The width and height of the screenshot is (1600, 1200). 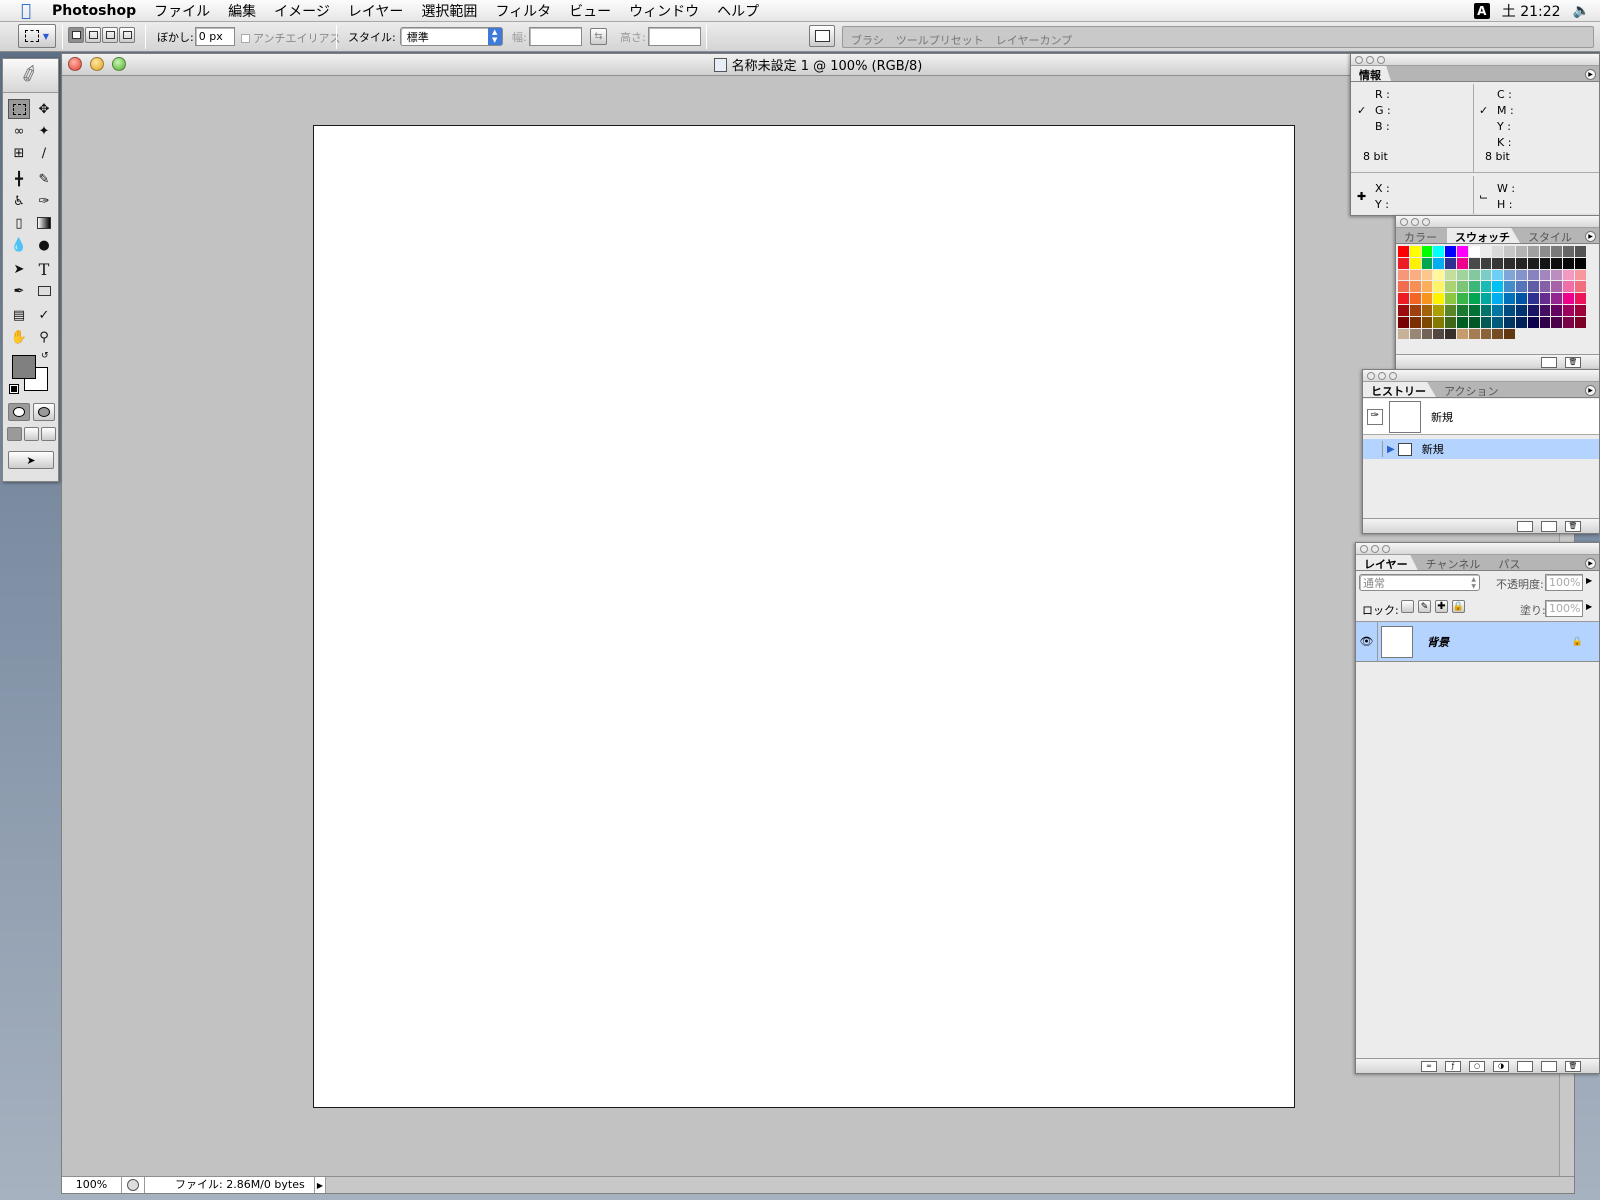 I want to click on blur-tool-icon: 💧, so click(x=19, y=245).